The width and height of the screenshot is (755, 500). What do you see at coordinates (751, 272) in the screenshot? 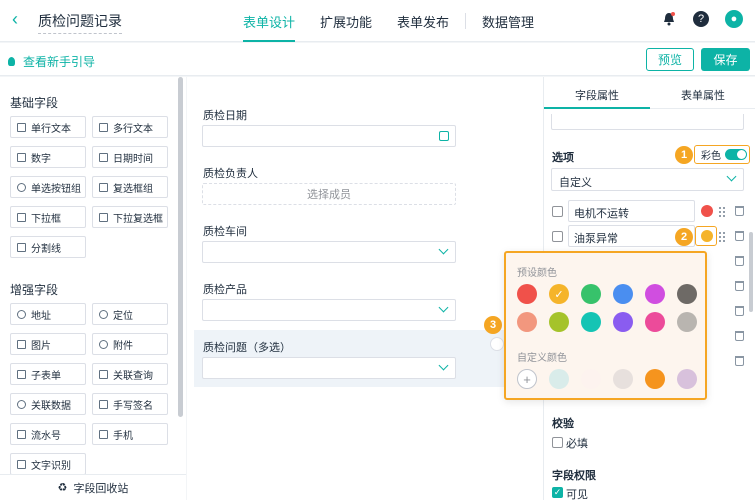
I see `right-scrollbar` at bounding box center [751, 272].